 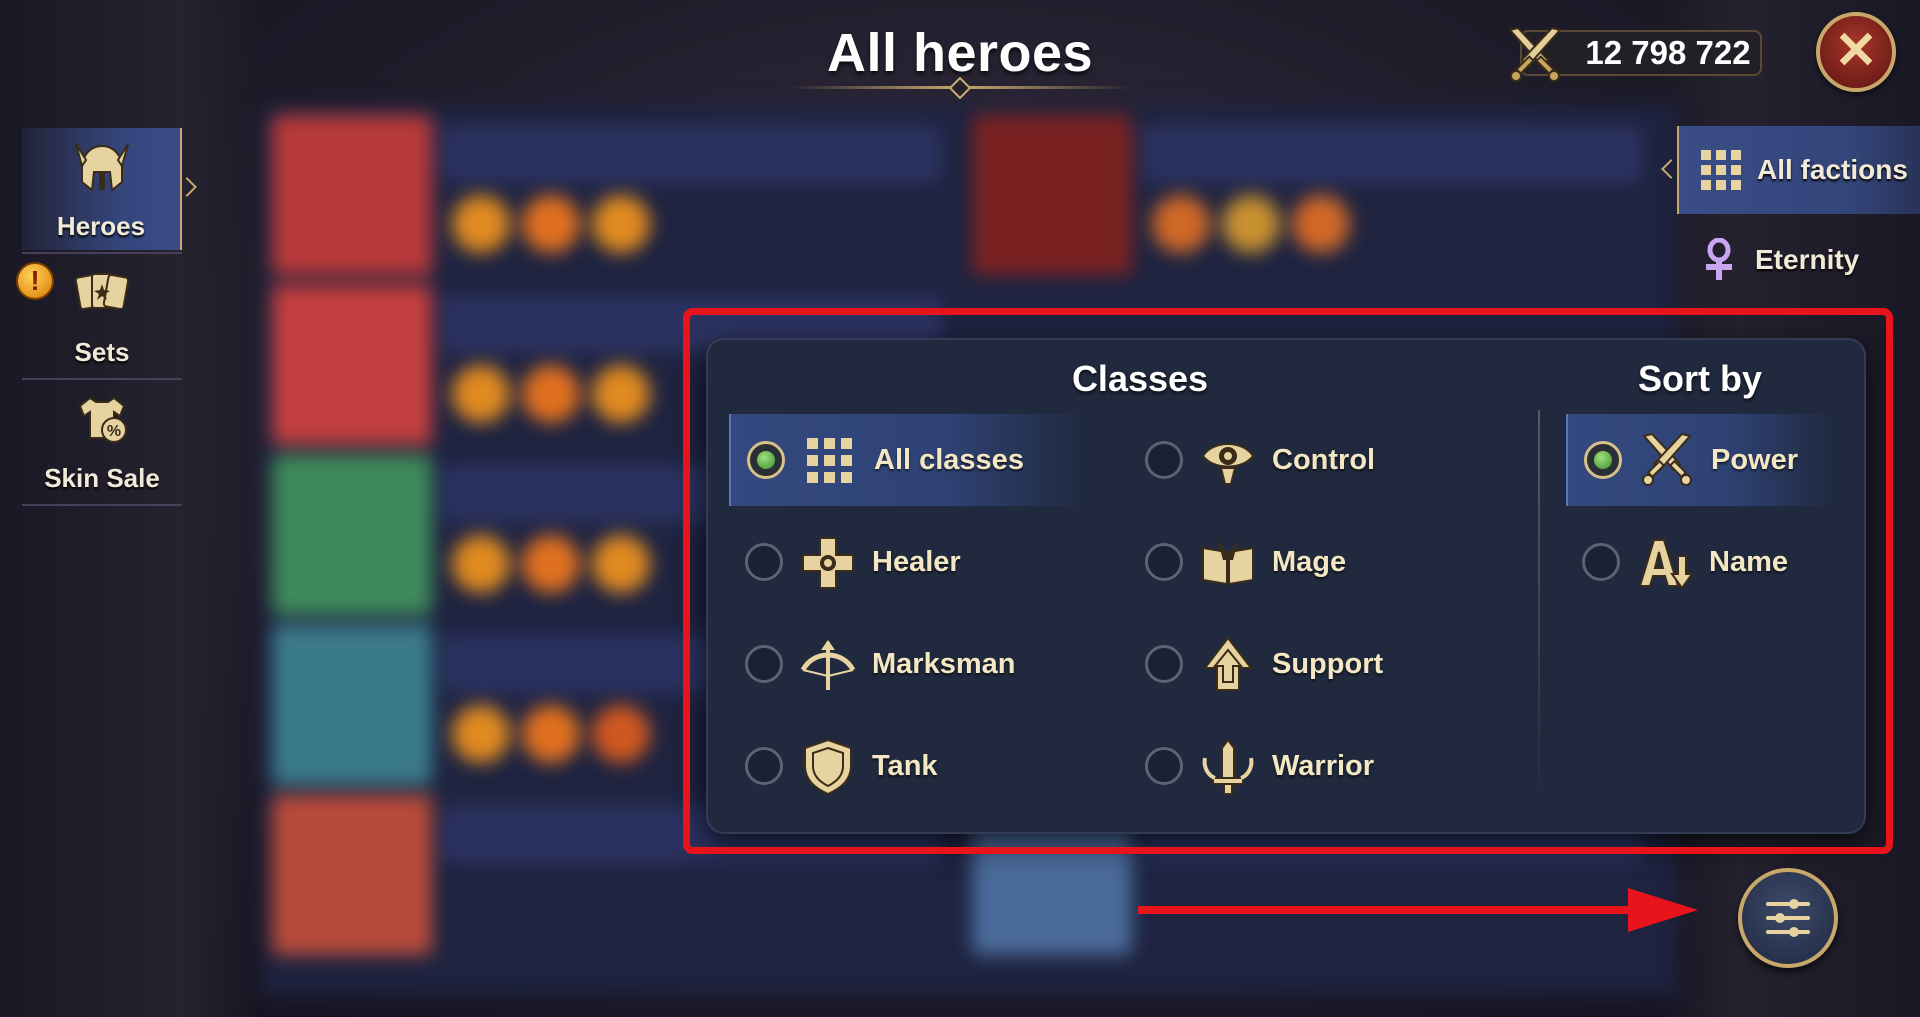 What do you see at coordinates (102, 318) in the screenshot?
I see `sidebar-left: Heroes Sets % Skin Sale` at bounding box center [102, 318].